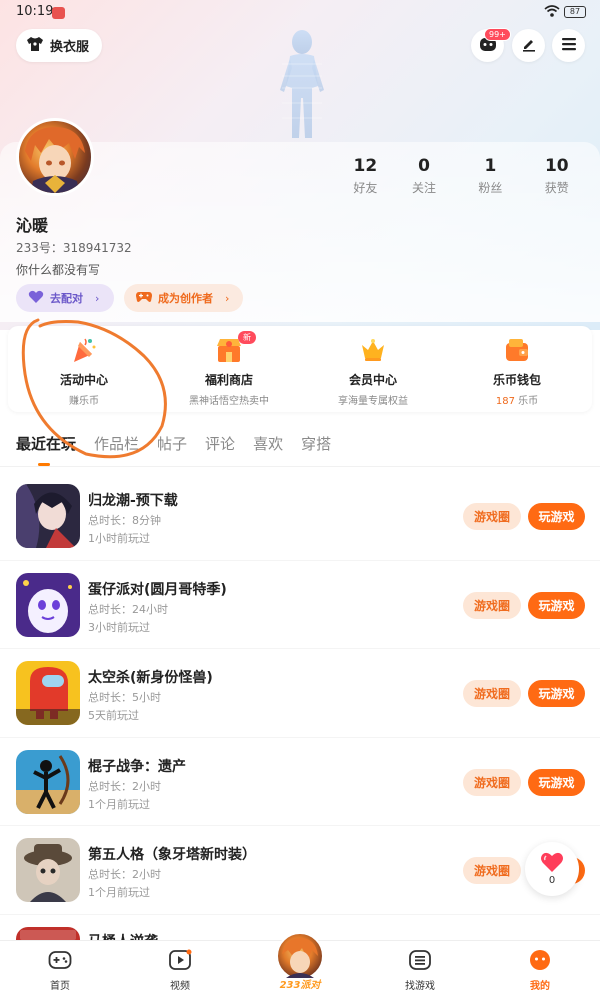  I want to click on list-item: 棍子战争：遗产 总时长：2小时 1个月前玩过 游戏圈 玩游戏, so click(300, 782).